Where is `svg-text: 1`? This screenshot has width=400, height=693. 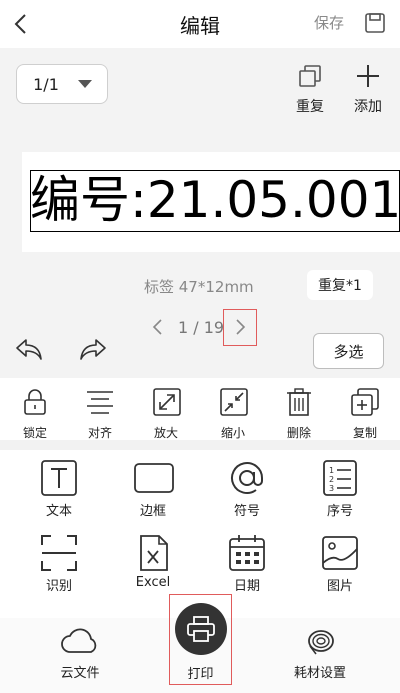 svg-text: 1 is located at coordinates (331, 470).